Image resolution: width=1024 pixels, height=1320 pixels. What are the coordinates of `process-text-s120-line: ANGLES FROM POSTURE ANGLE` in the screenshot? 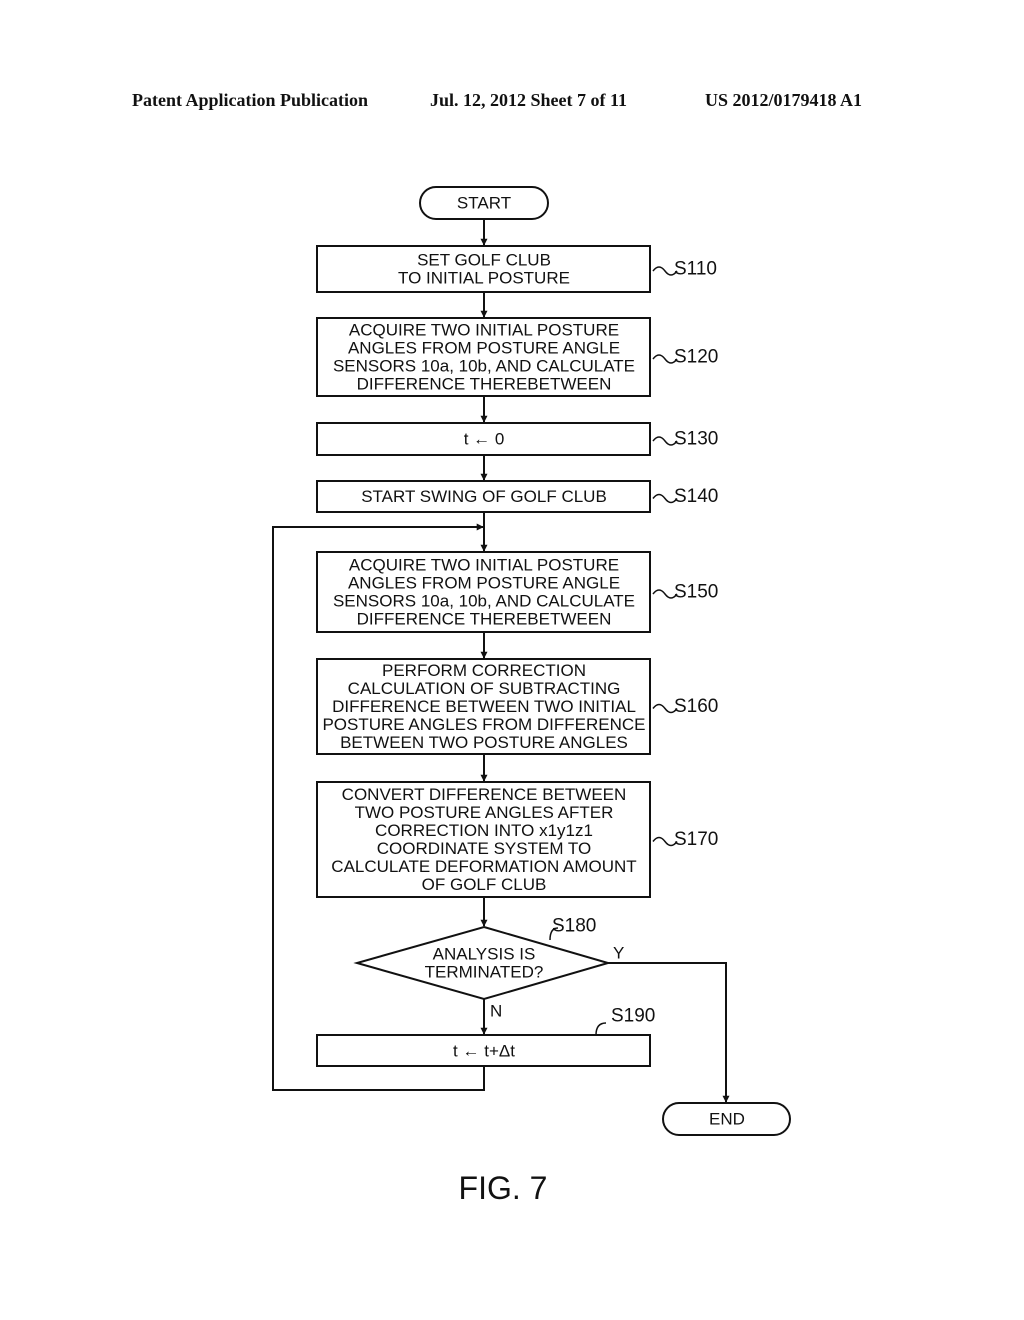 It's located at (484, 348).